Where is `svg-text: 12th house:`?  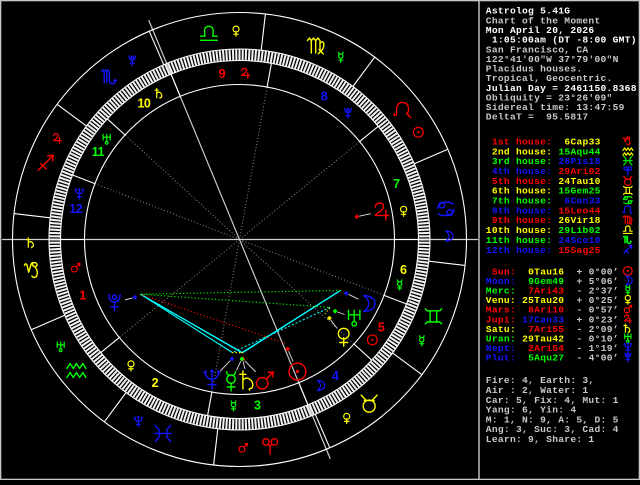 svg-text: 12th house: is located at coordinates (519, 250).